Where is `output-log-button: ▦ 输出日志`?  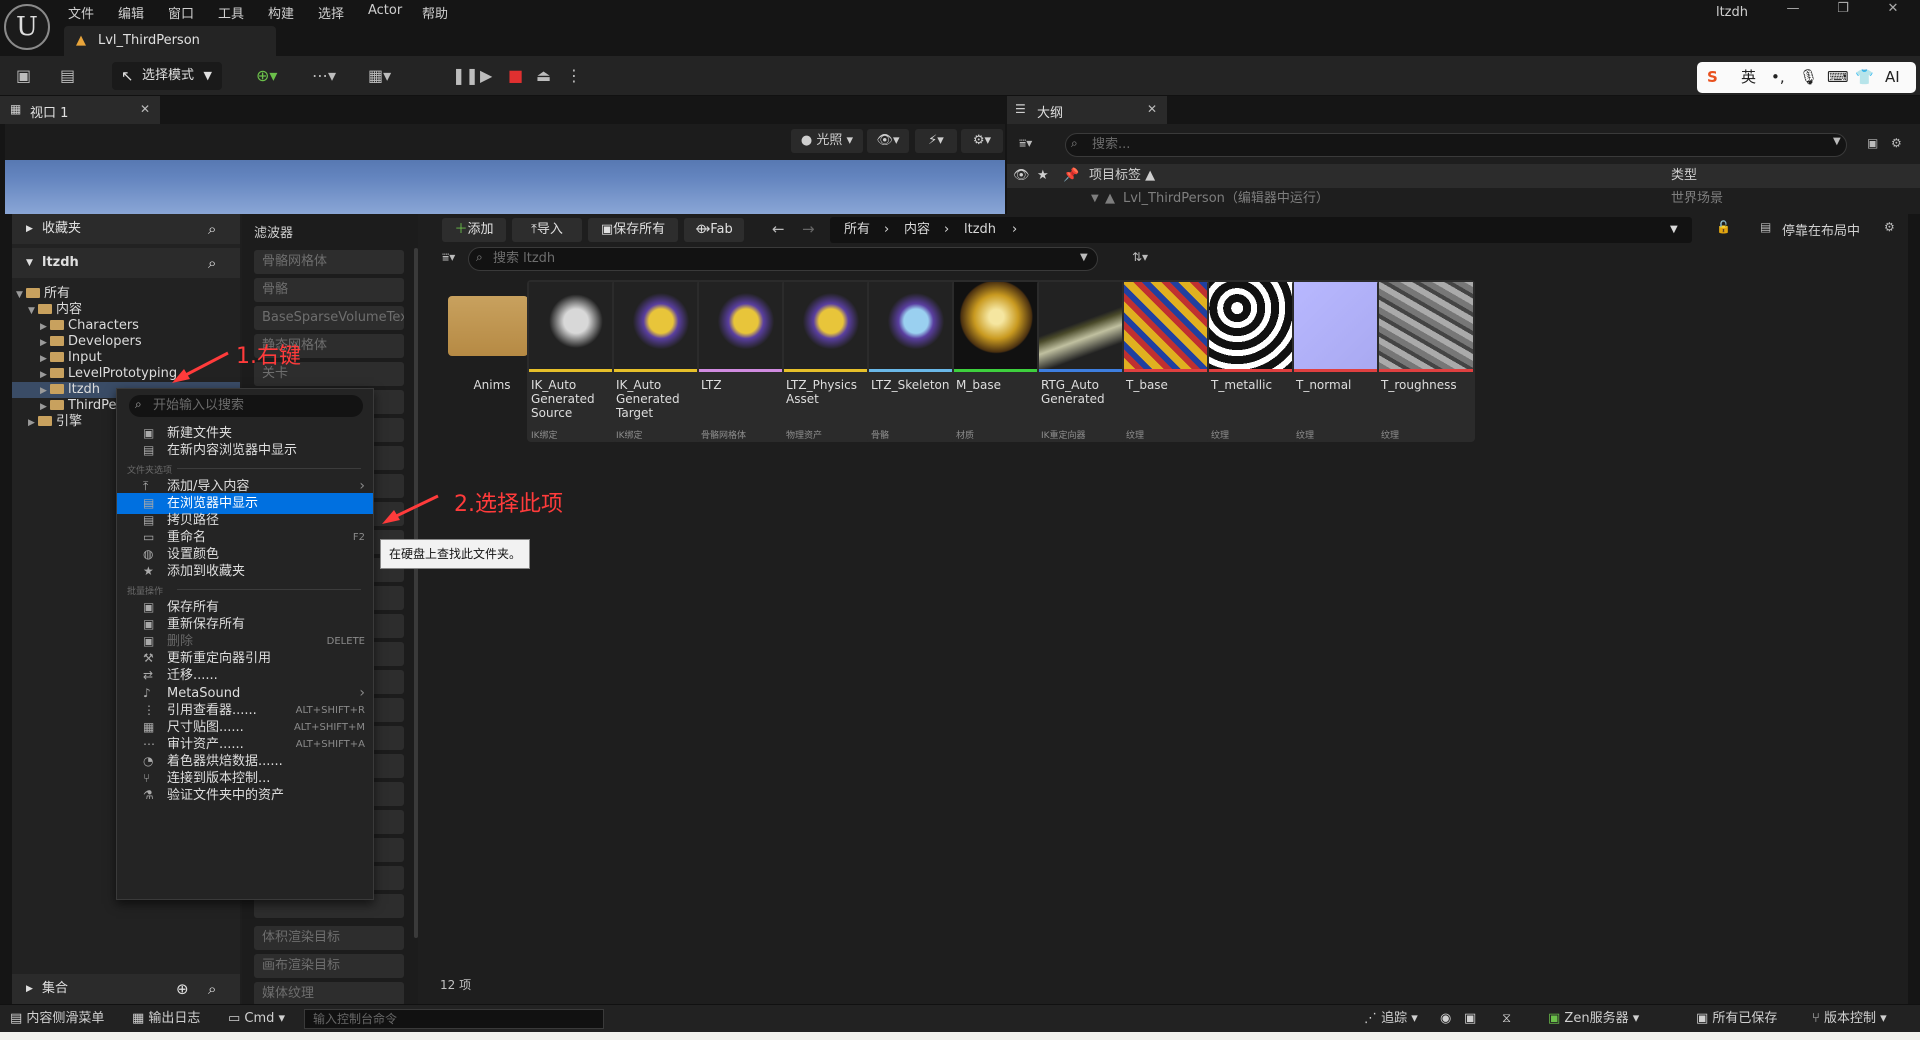
output-log-button: ▦ 输出日志 is located at coordinates (166, 1019).